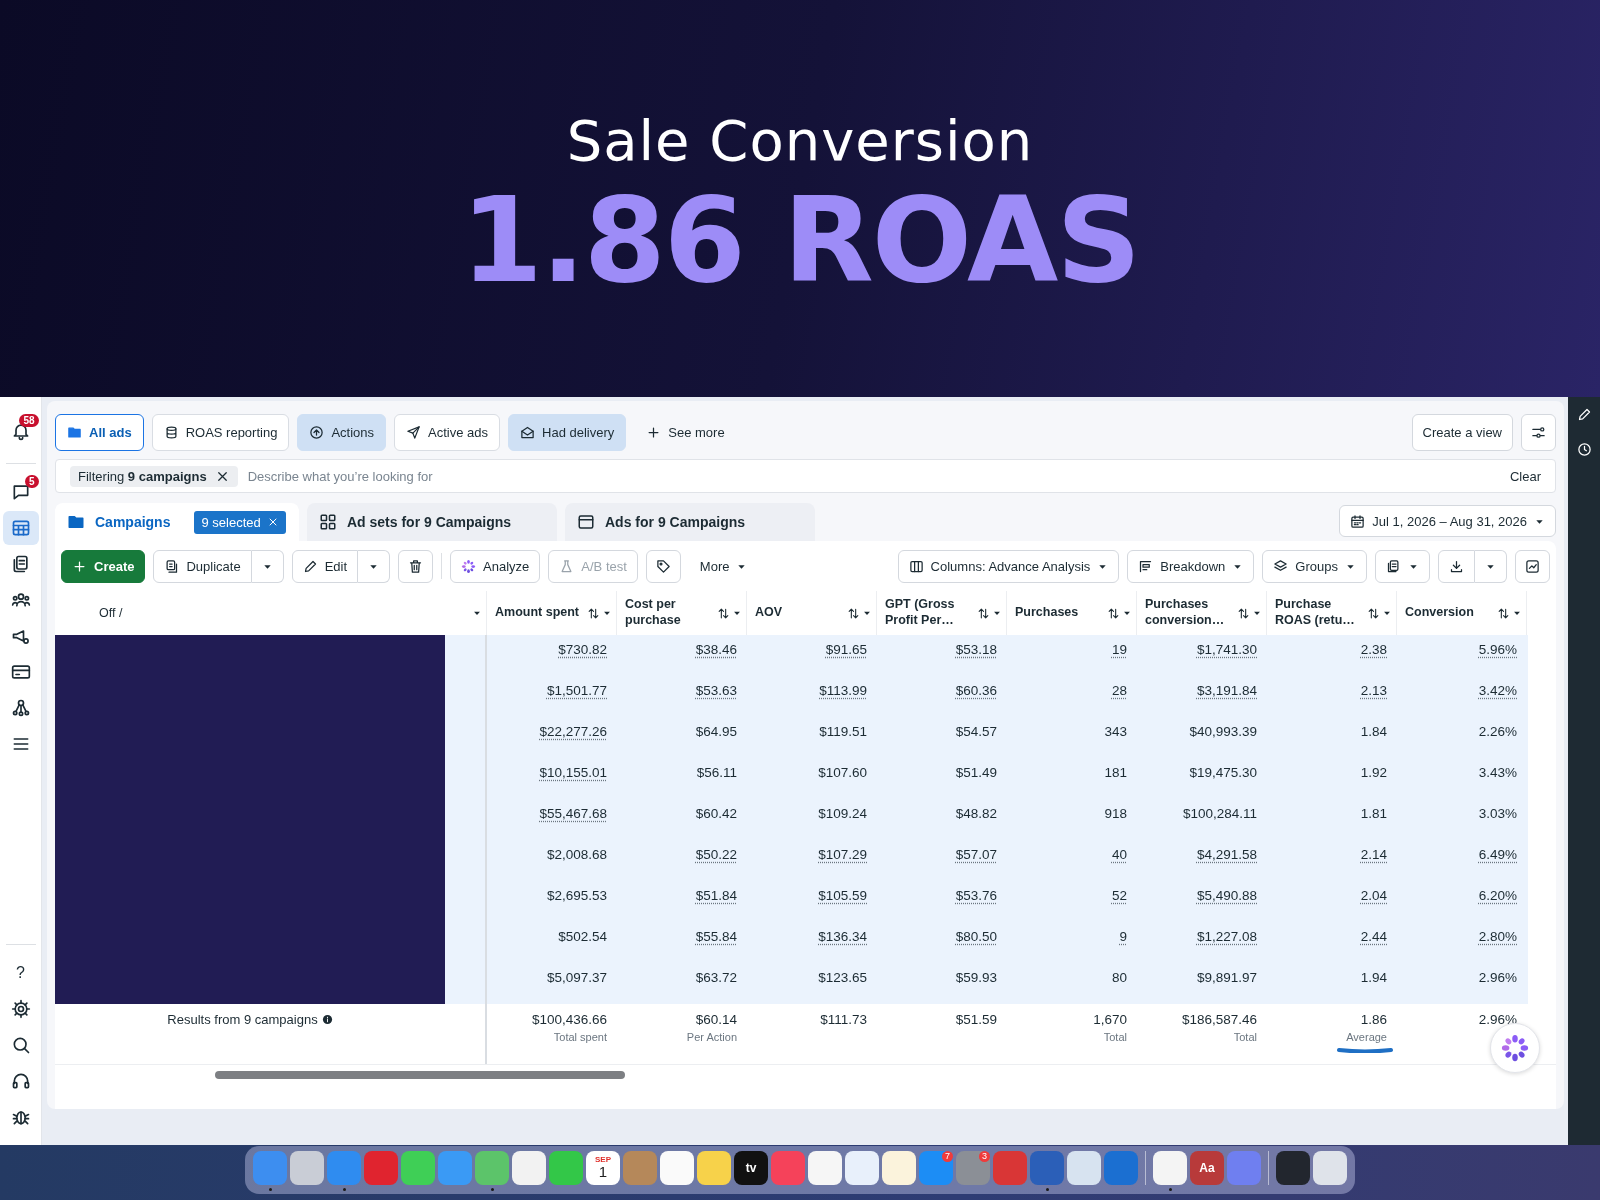 The height and width of the screenshot is (1200, 1600). Describe the element at coordinates (552, 655) in the screenshot. I see `table-cell: $730.82` at that location.